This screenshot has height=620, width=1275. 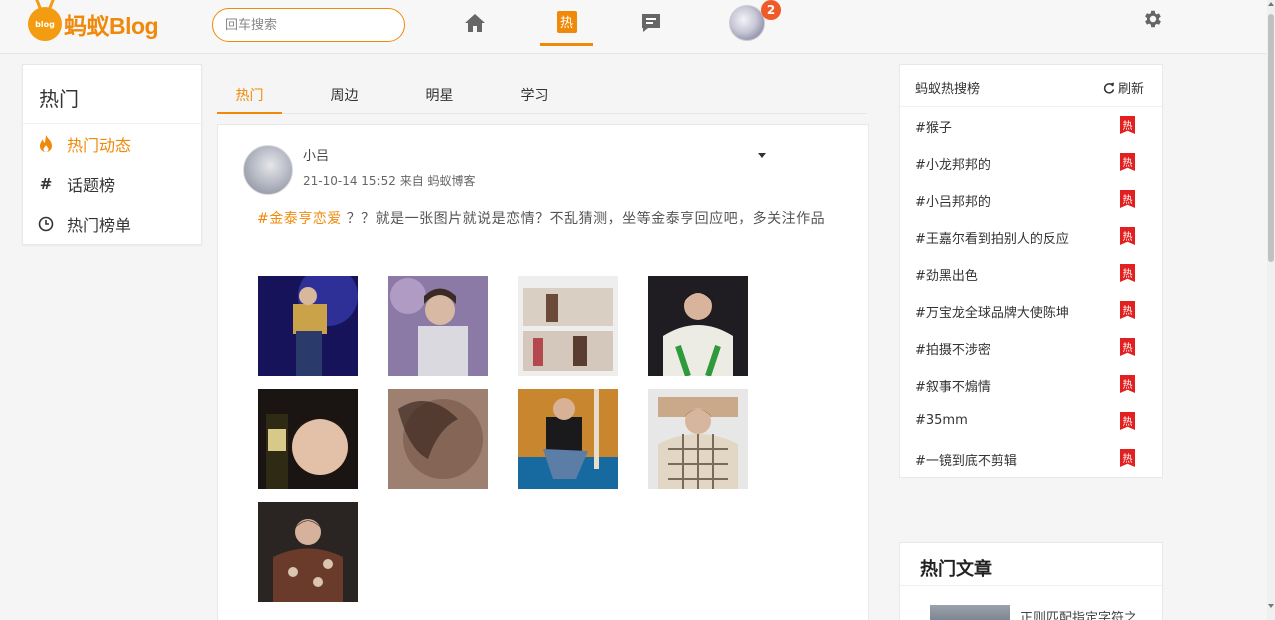 I want to click on logo-text: 蚂蚁Blog, so click(x=111, y=26).